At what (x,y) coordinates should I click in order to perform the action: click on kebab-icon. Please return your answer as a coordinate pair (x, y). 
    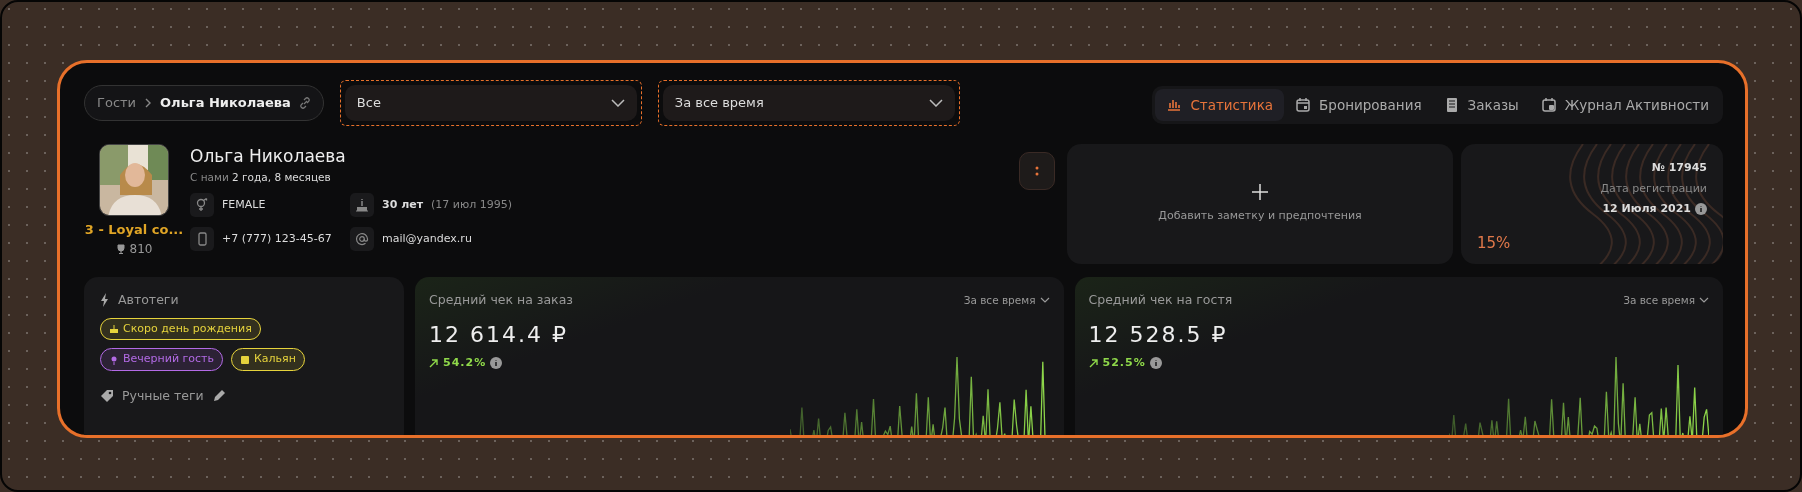
    Looking at the image, I should click on (1037, 171).